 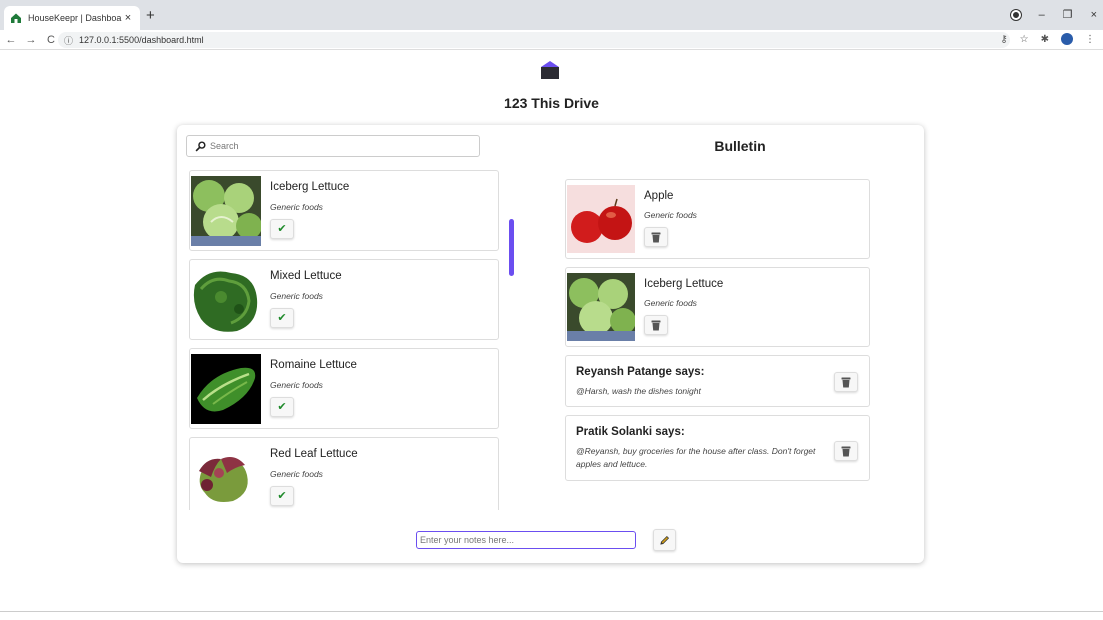 I want to click on tab-title: HouseKeepr | Dashboard, so click(x=75, y=18).